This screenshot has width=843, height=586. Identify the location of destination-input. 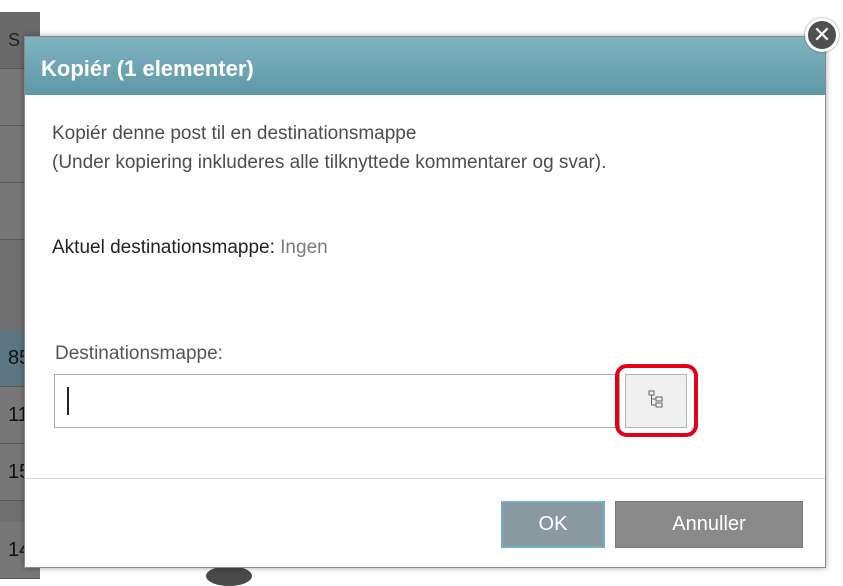
(337, 401).